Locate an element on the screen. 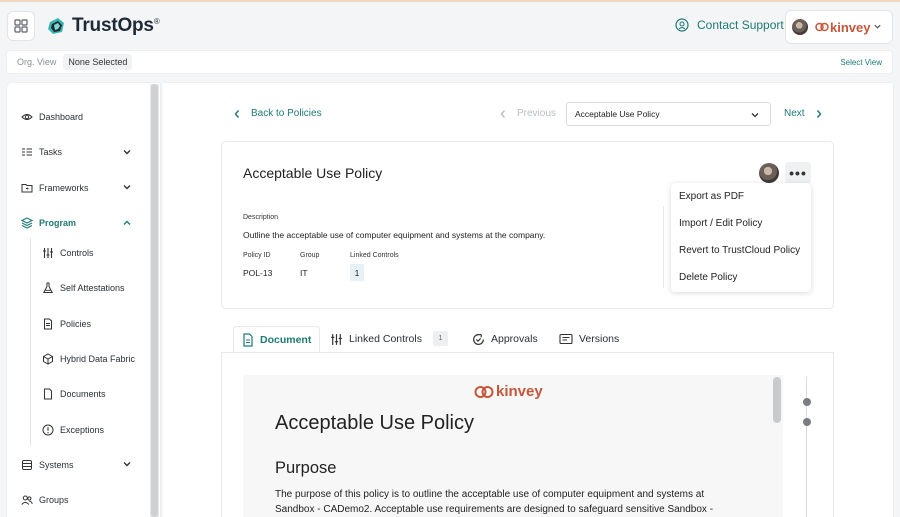 This screenshot has height=517, width=900. tab-approvals: Approvals is located at coordinates (505, 339).